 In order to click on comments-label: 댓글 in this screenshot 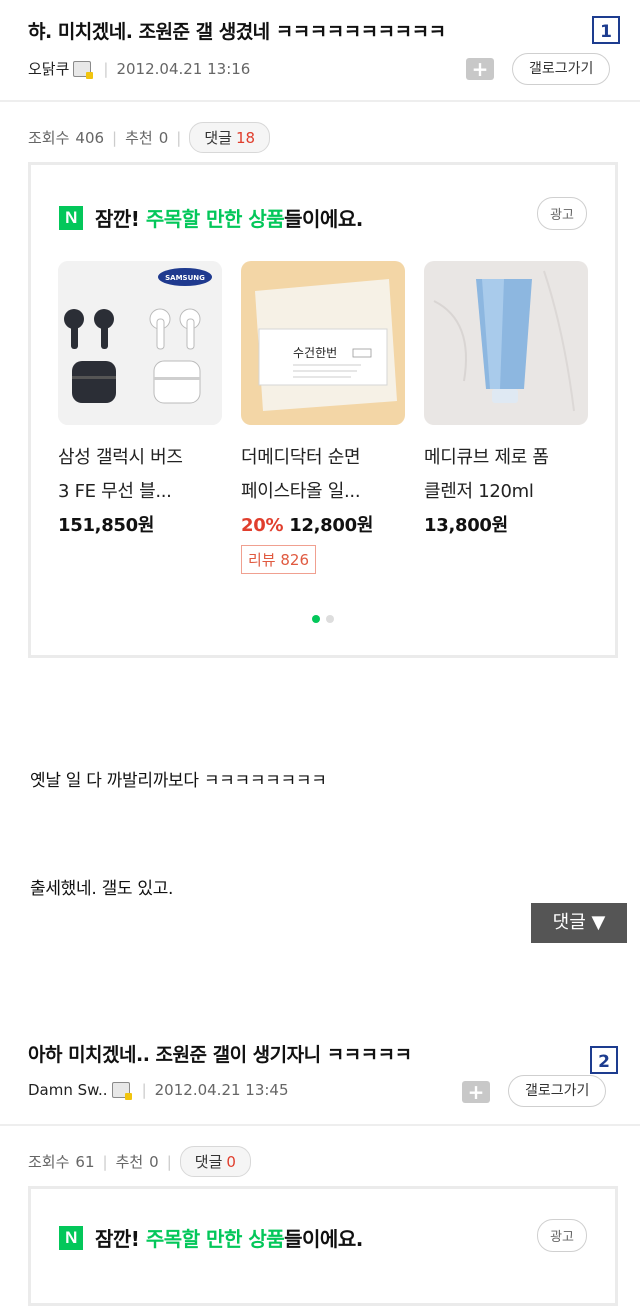, I will do `click(208, 1162)`.